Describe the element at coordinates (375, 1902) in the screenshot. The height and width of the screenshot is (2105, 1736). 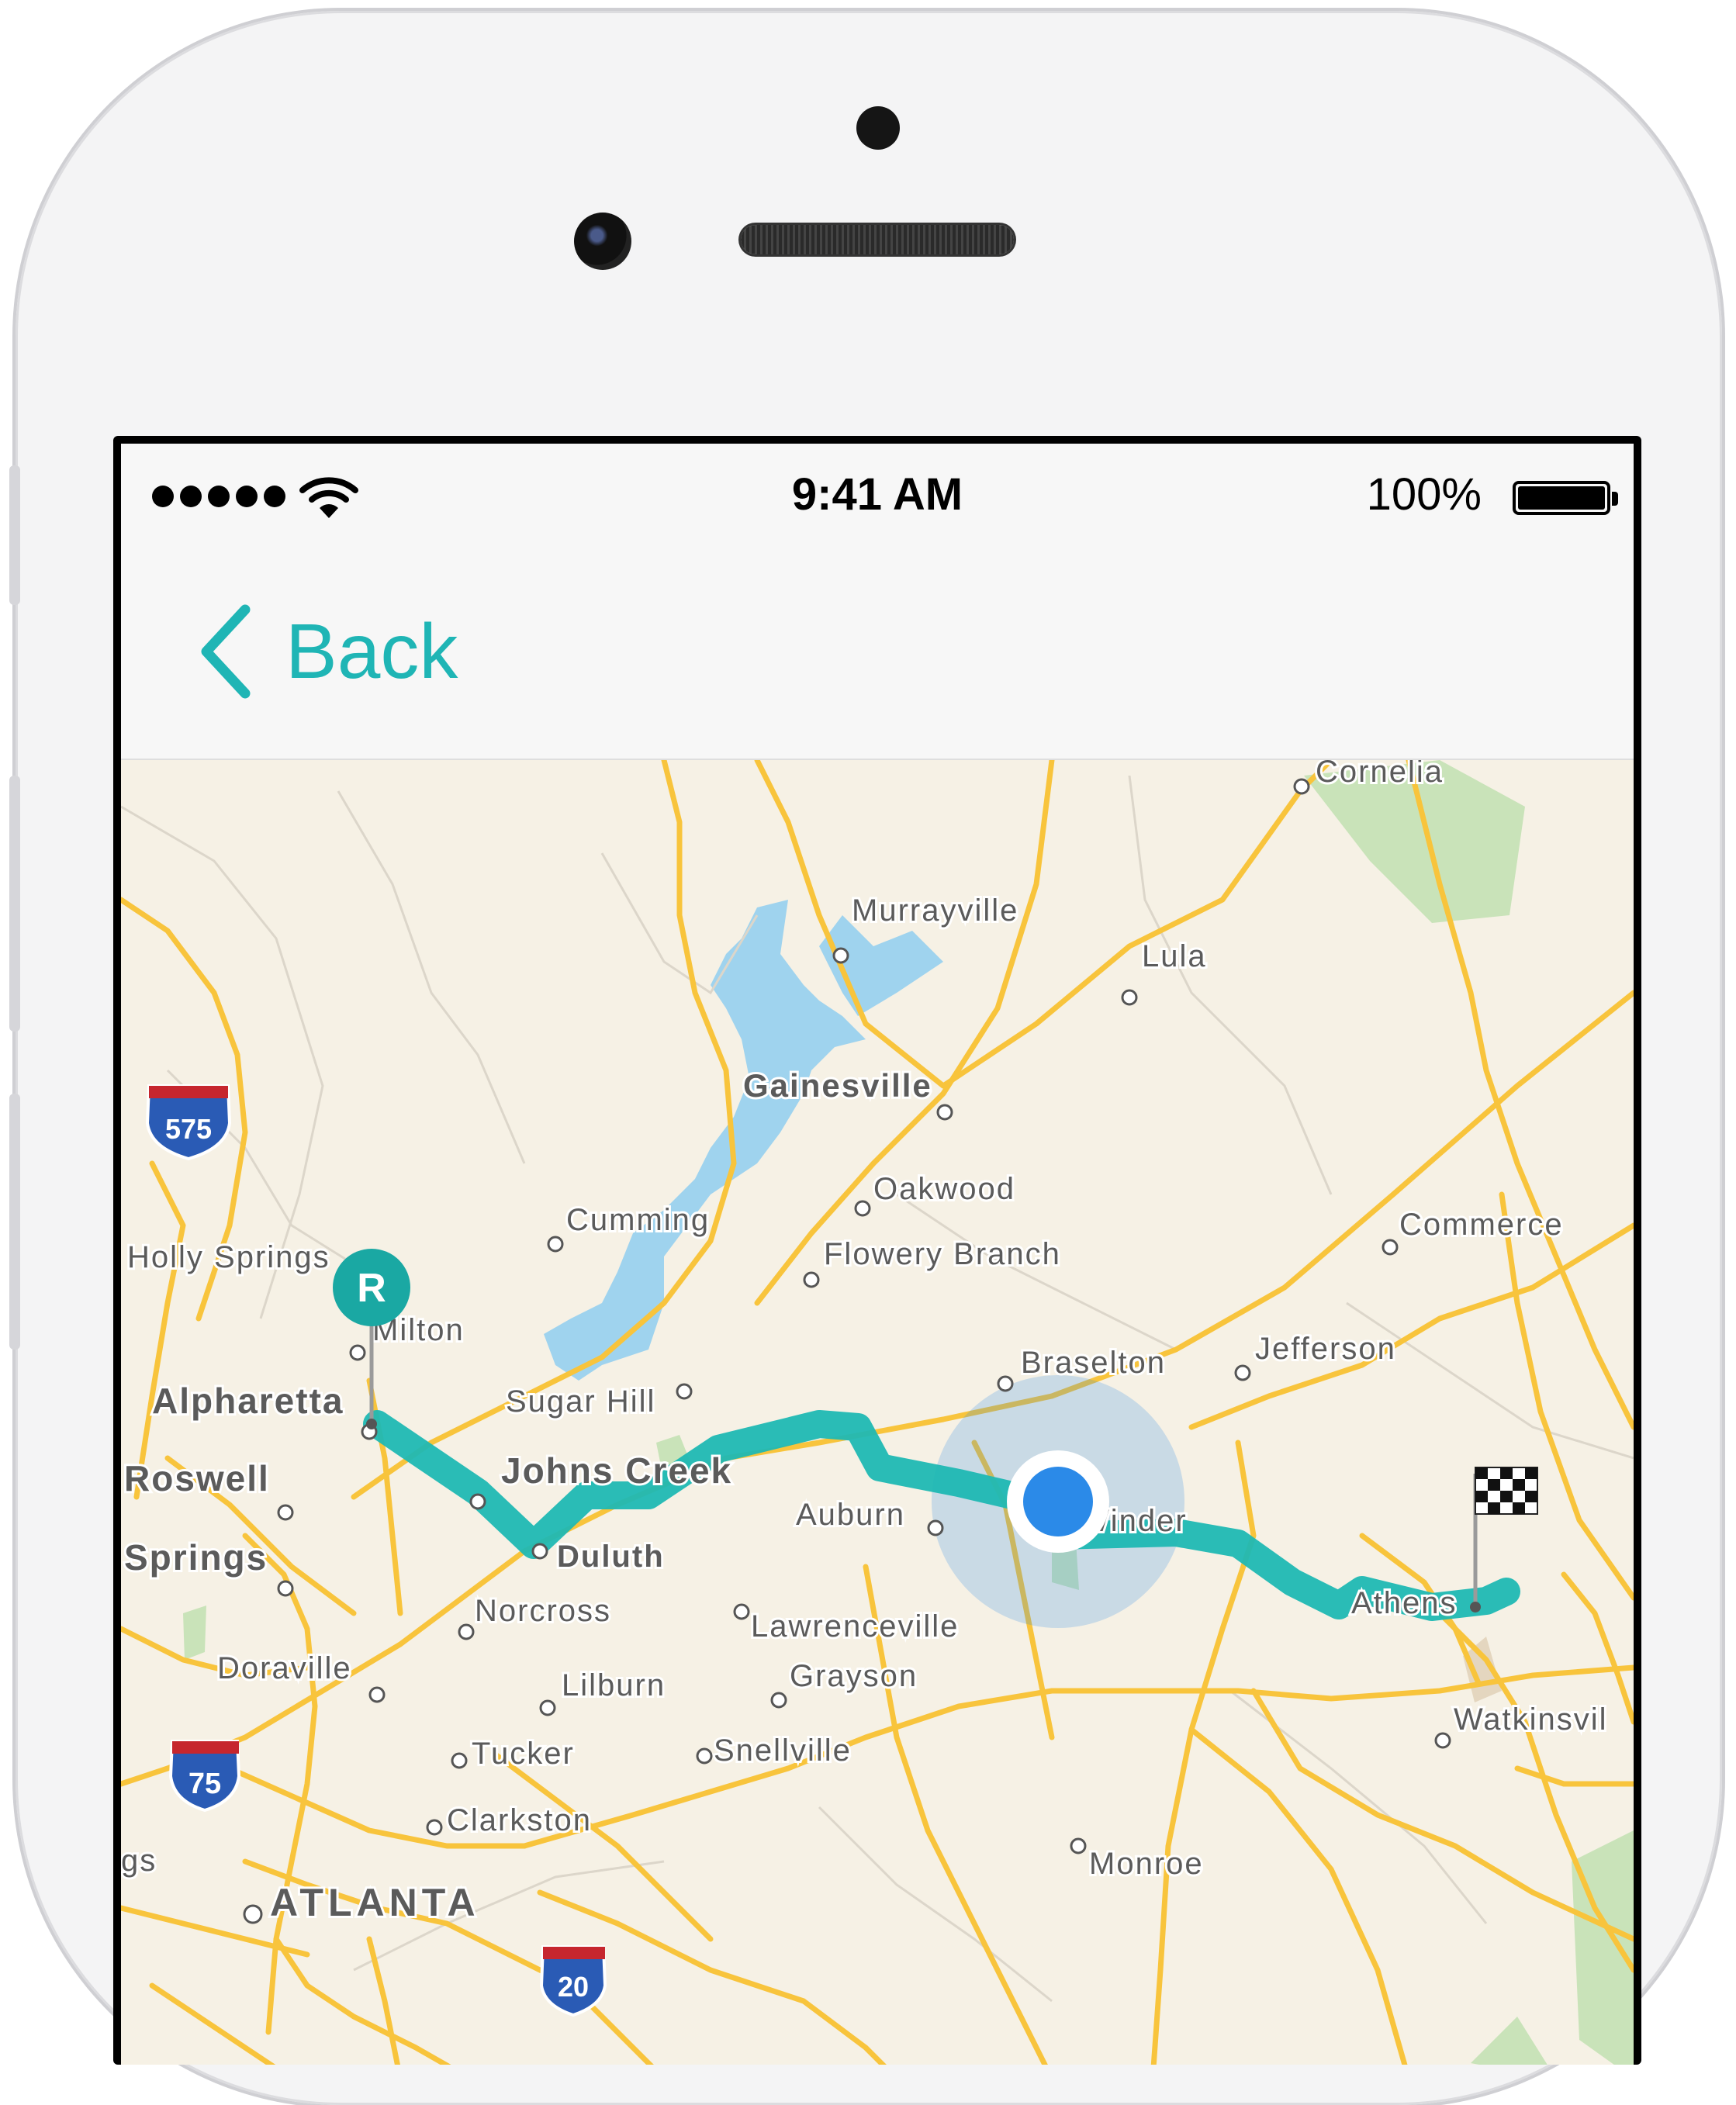
I see `label-atlanta: ATLANTA` at that location.